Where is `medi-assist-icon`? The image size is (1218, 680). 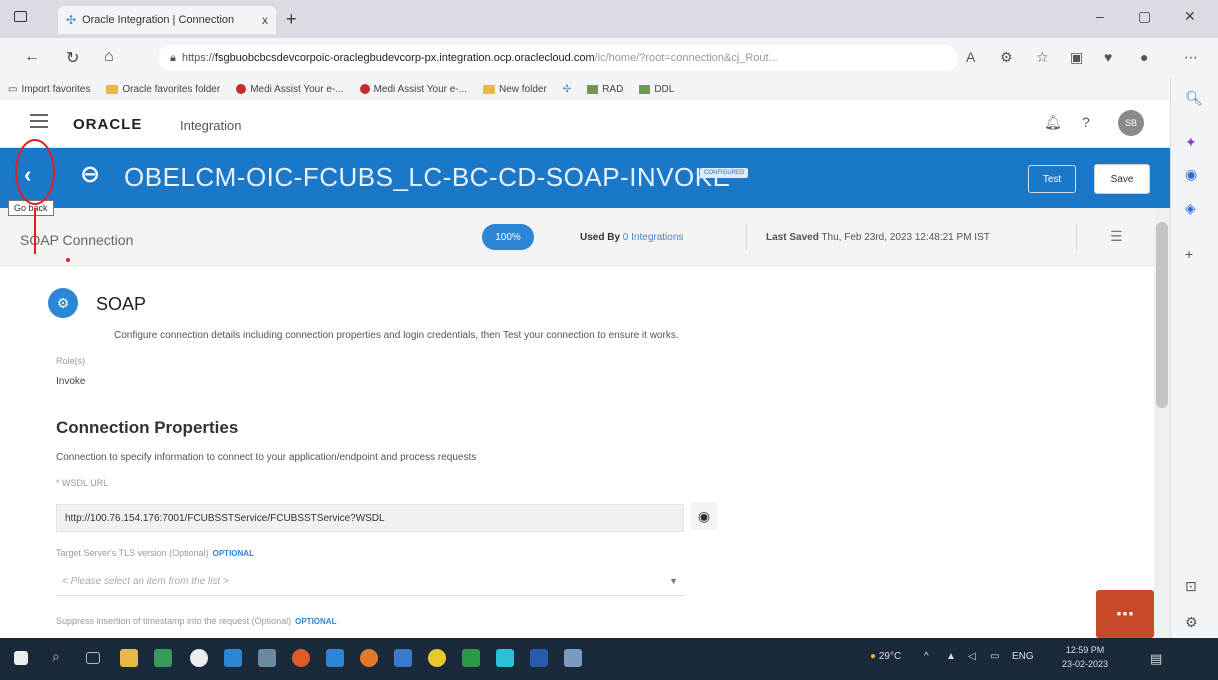 medi-assist-icon is located at coordinates (241, 89).